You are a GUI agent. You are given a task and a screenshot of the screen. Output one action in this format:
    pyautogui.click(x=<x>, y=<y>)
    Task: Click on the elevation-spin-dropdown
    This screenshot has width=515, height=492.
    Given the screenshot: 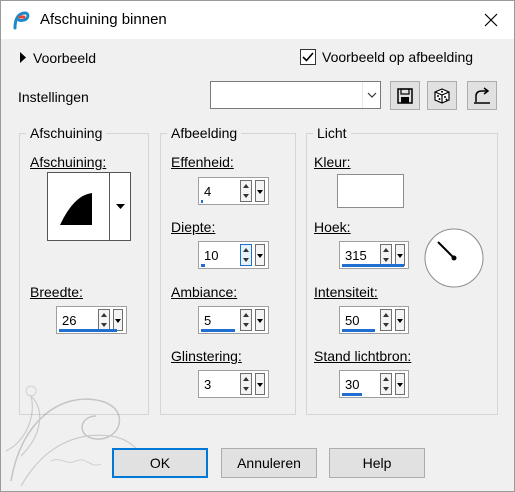 What is the action you would take?
    pyautogui.click(x=400, y=384)
    